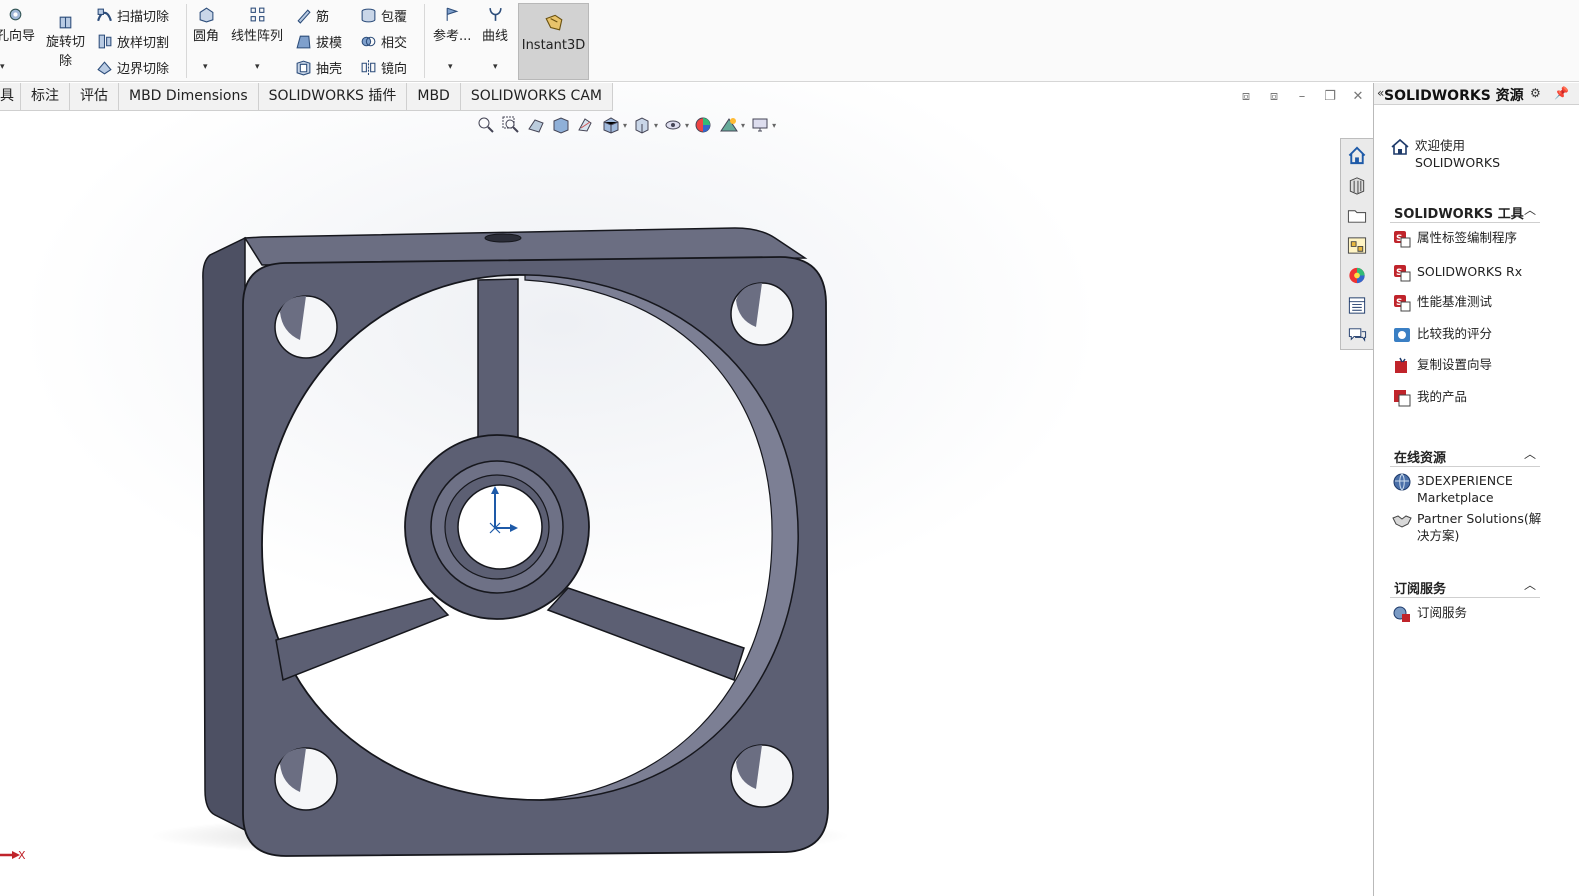 This screenshot has width=1579, height=896. I want to click on property-tab-builder-icon: S, so click(1402, 239).